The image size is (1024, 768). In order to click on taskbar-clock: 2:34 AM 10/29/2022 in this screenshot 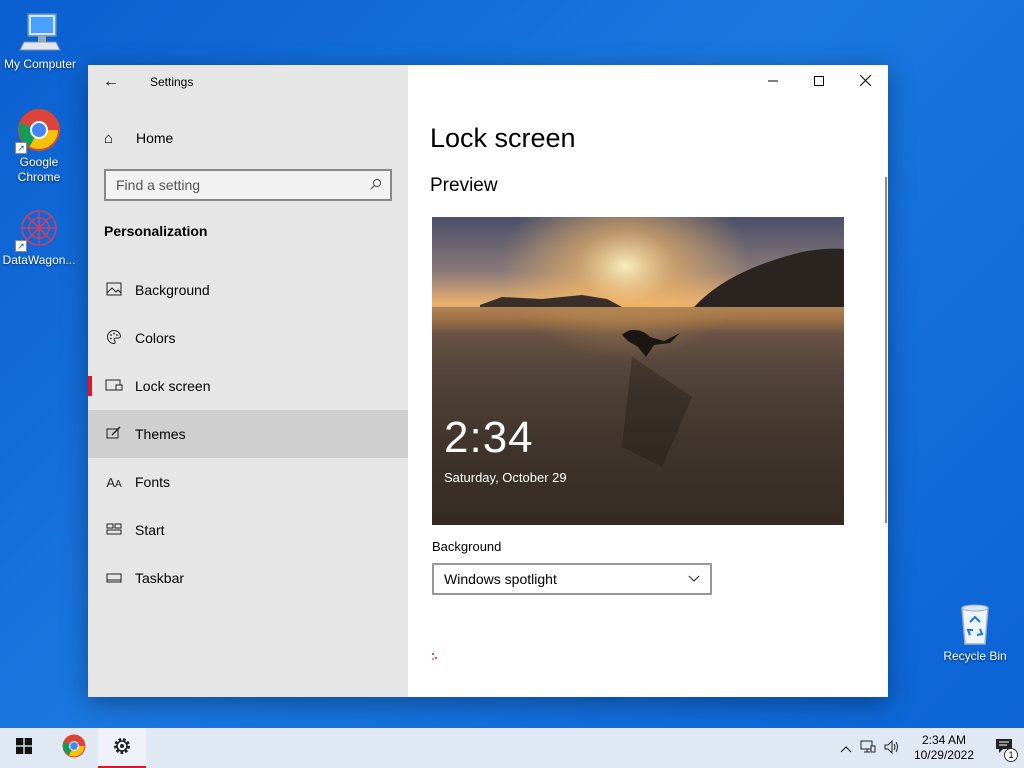, I will do `click(944, 748)`.